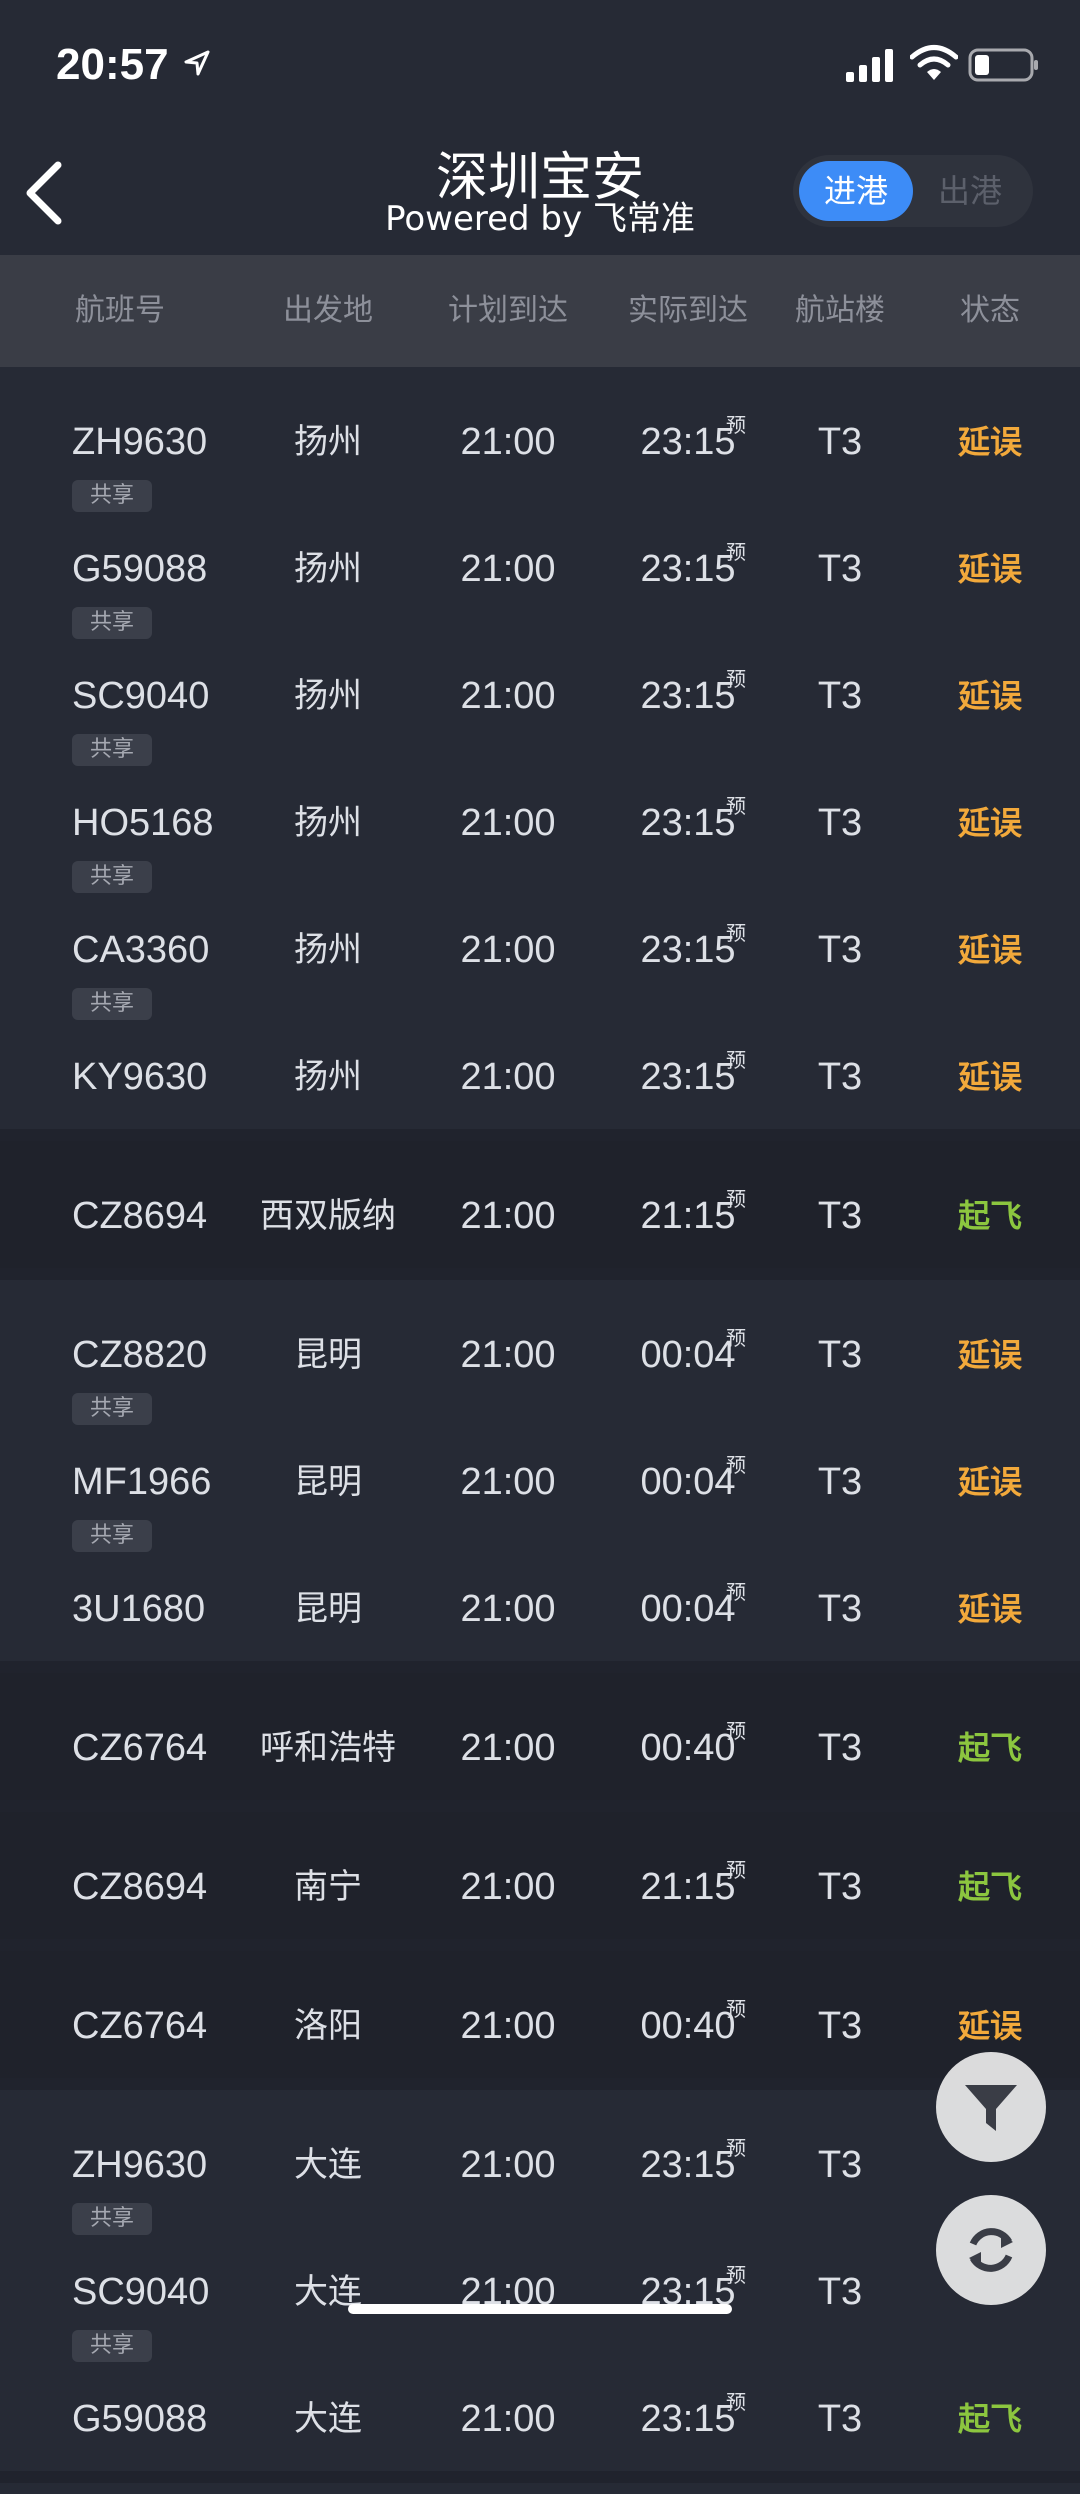  I want to click on status-bar: 20:57, so click(540, 67).